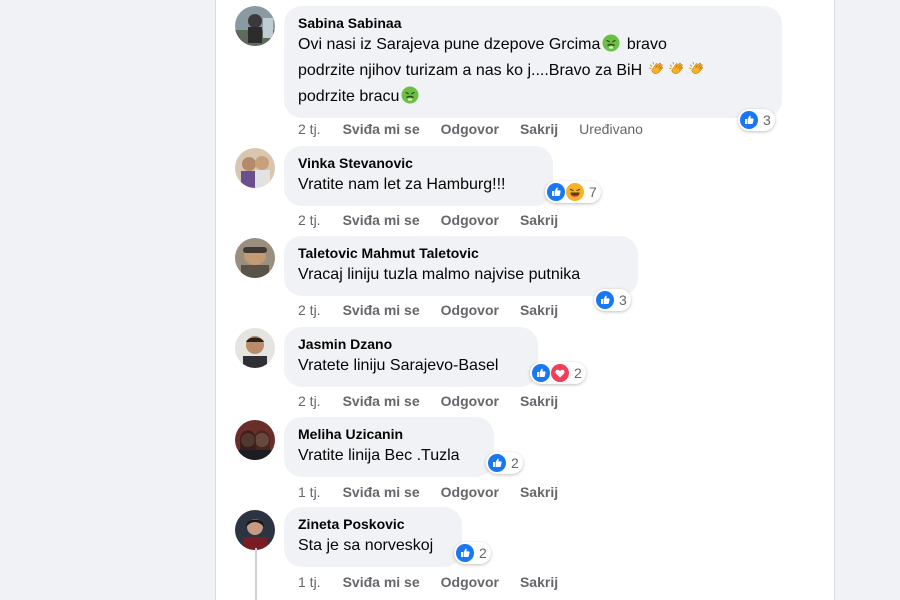  What do you see at coordinates (611, 129) in the screenshot?
I see `edited-label: Uređivano` at bounding box center [611, 129].